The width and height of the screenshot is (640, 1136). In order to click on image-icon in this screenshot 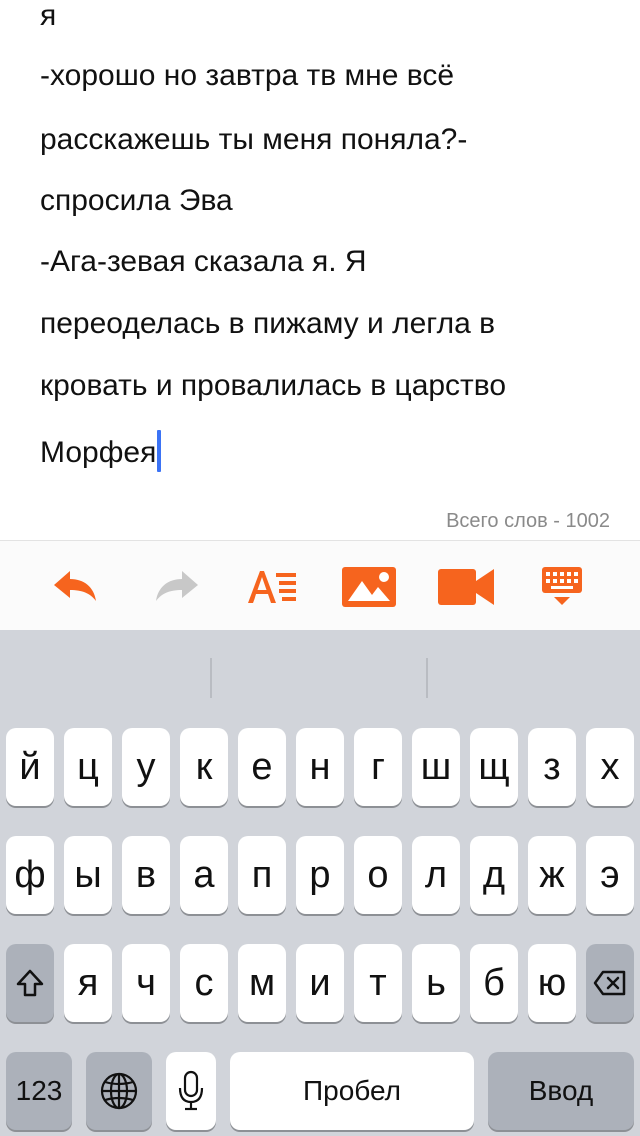, I will do `click(369, 587)`.